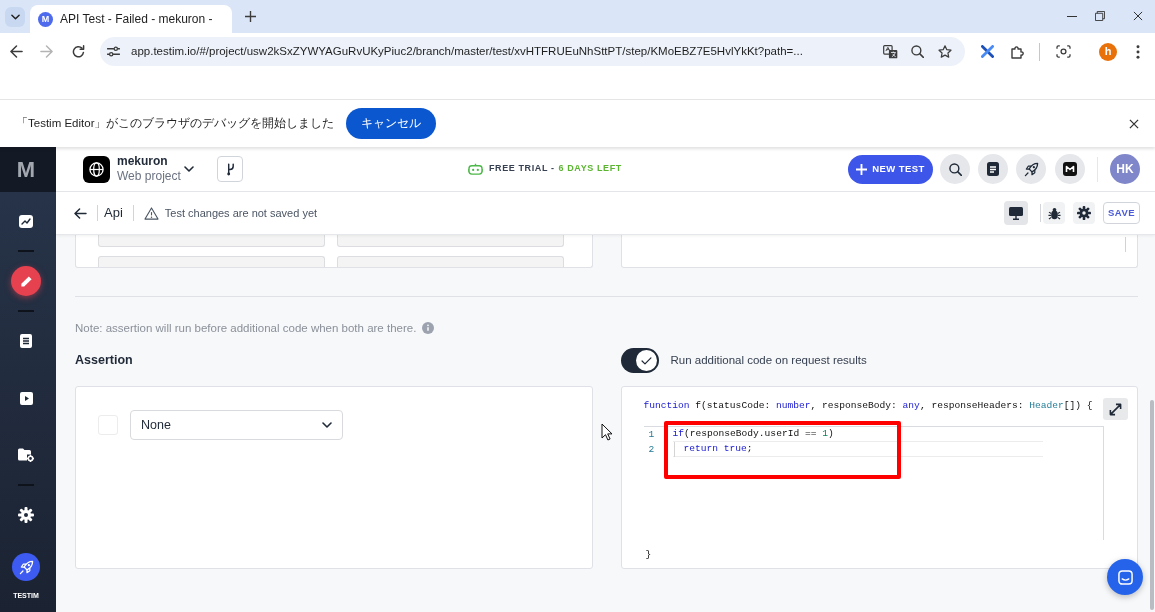 The width and height of the screenshot is (1155, 612). I want to click on tune-icon, so click(113, 51).